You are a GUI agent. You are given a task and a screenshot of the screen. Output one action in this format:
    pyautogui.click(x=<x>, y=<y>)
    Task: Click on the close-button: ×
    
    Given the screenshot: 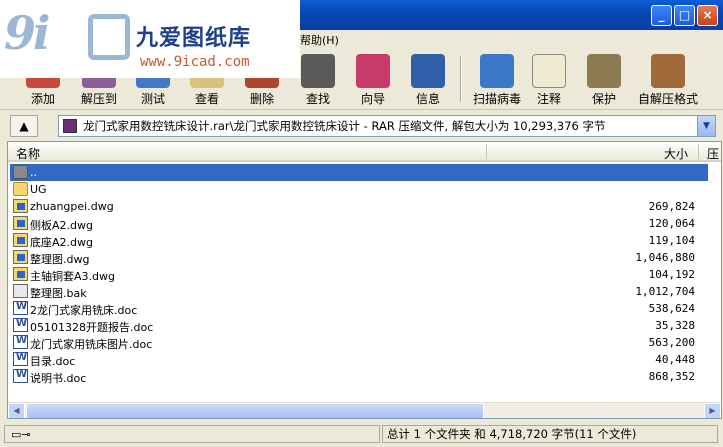 What is the action you would take?
    pyautogui.click(x=707, y=15)
    